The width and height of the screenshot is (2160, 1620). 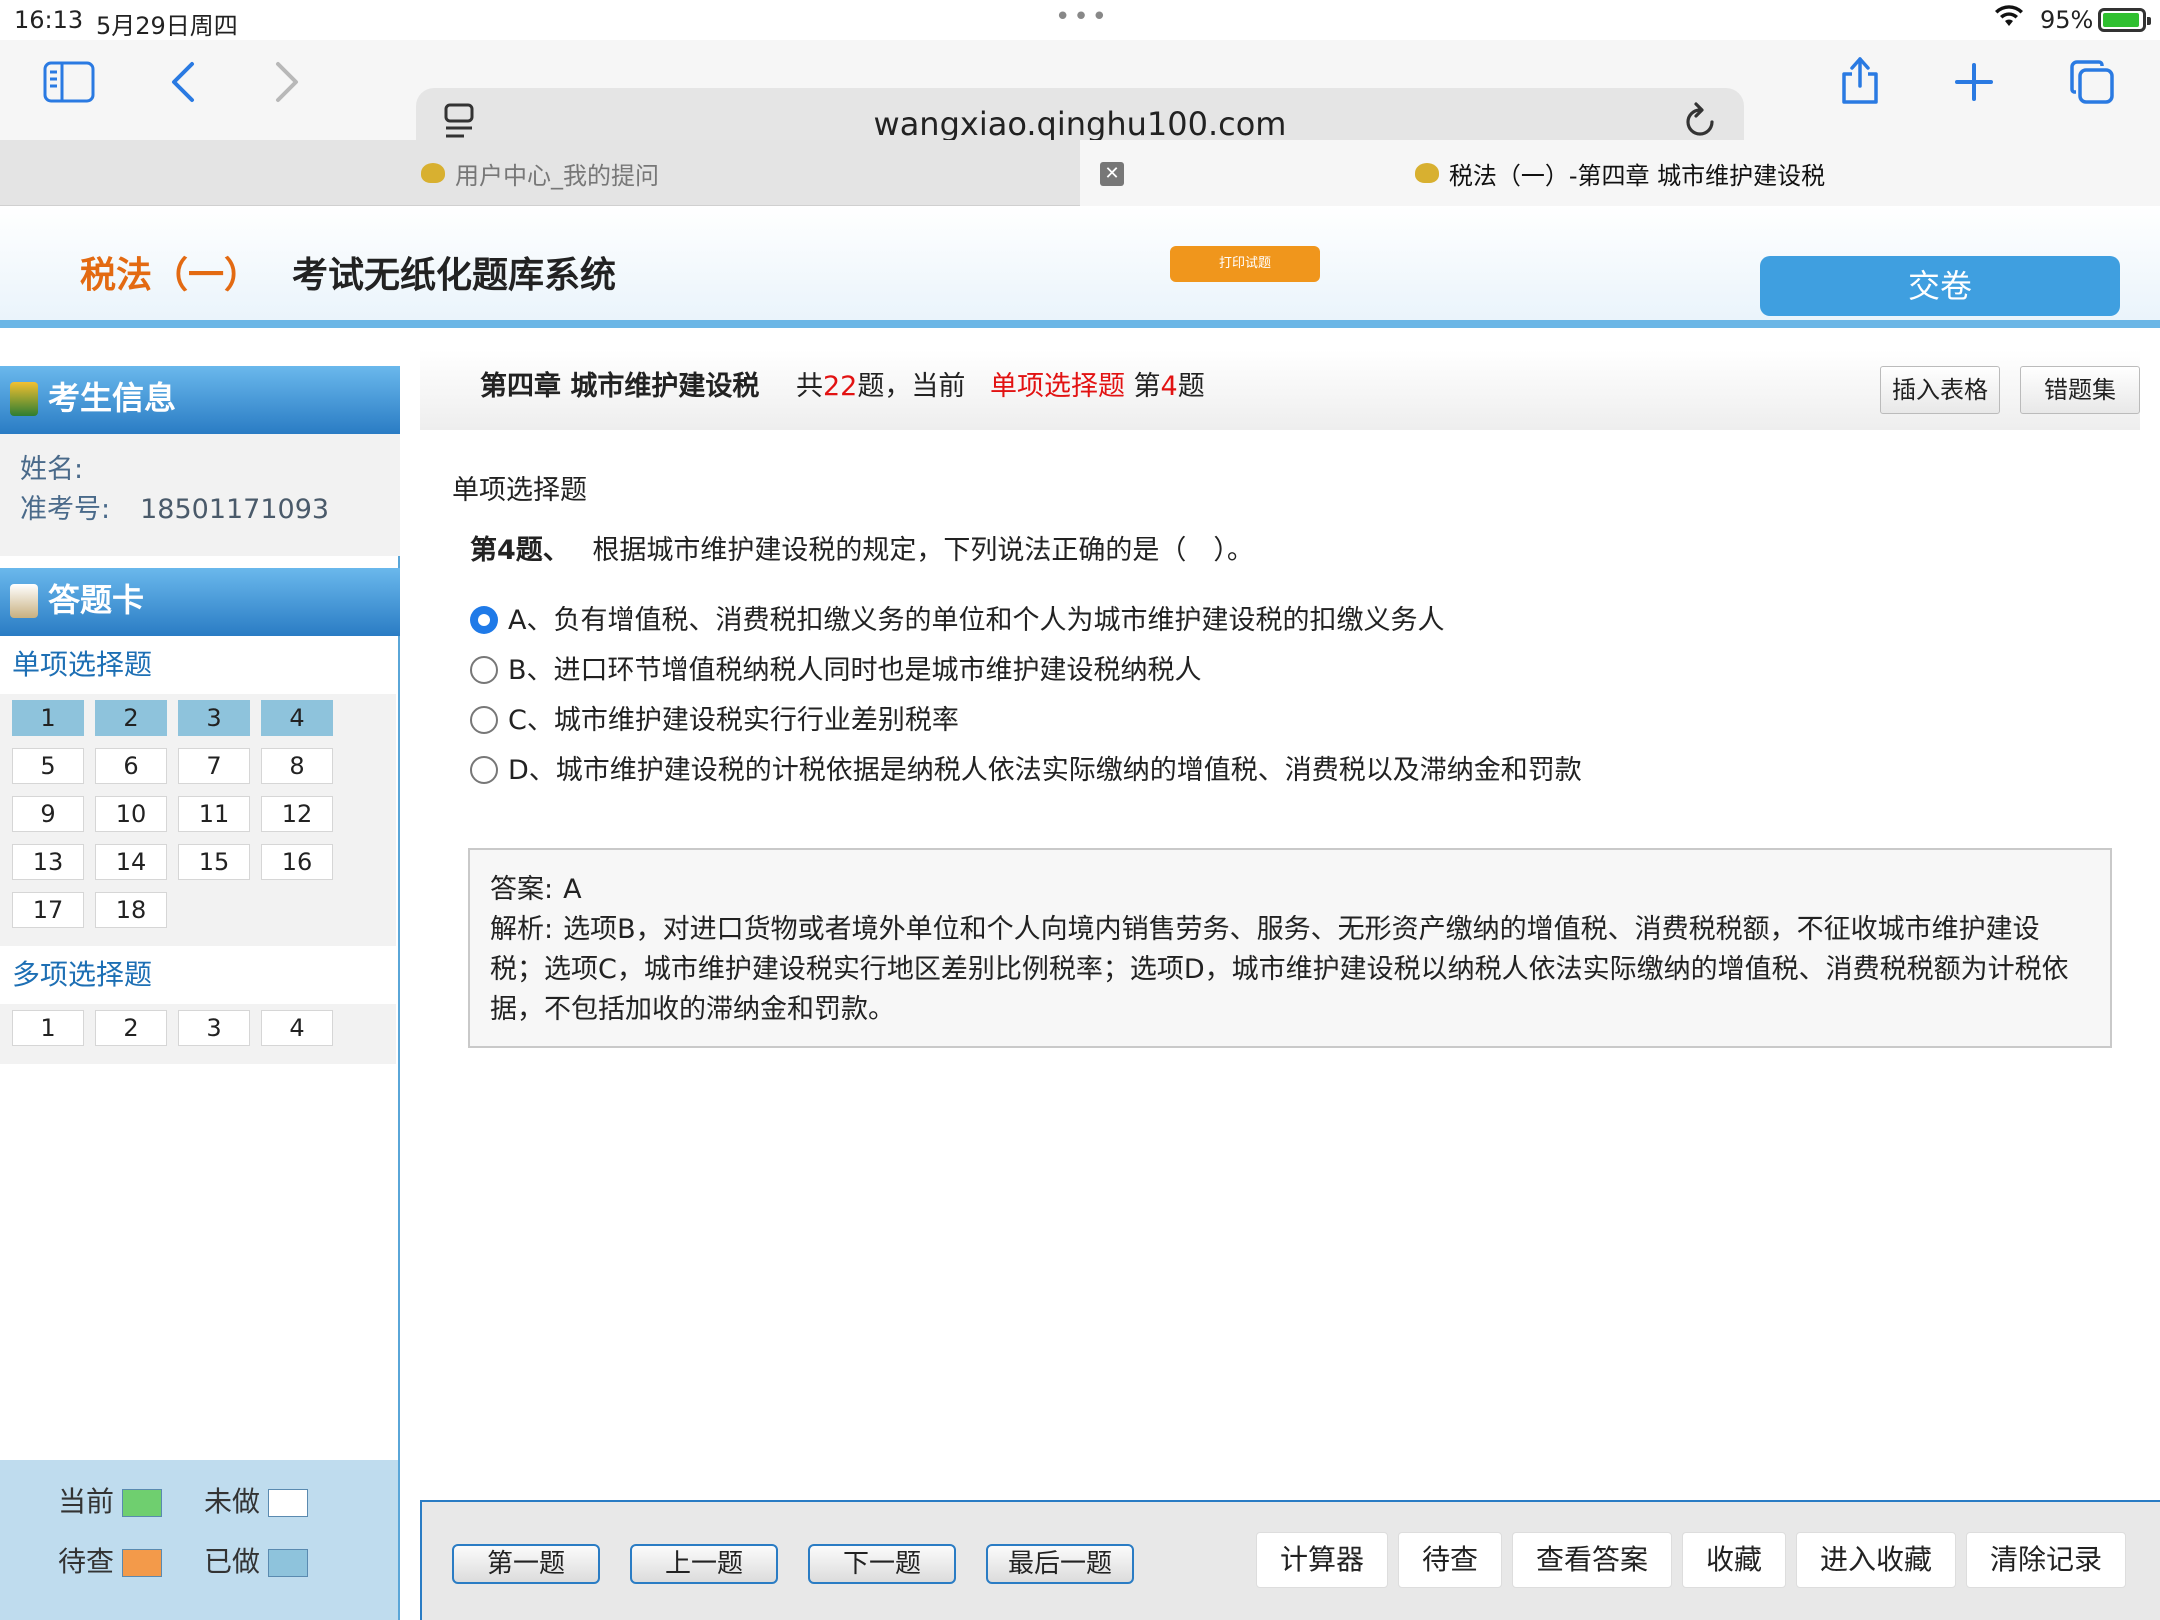 What do you see at coordinates (1191, 386) in the screenshot?
I see `index-suffix: 题` at bounding box center [1191, 386].